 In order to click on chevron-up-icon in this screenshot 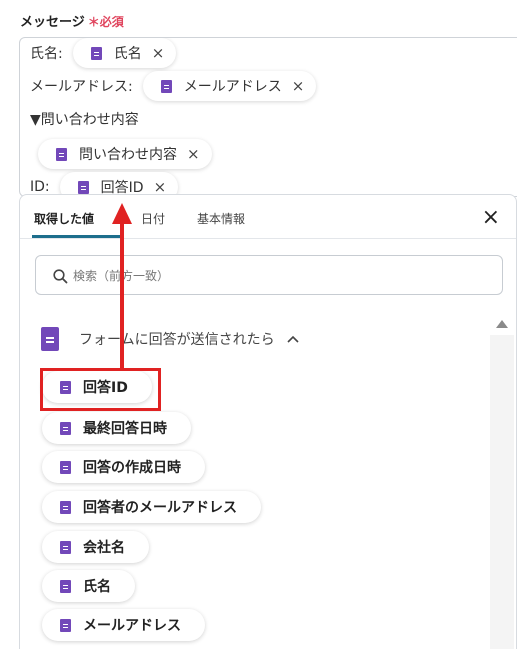, I will do `click(293, 339)`.